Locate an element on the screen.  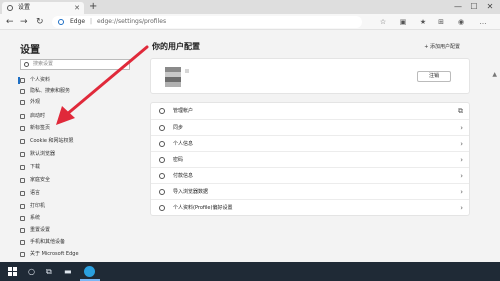
search-icon: ○ is located at coordinates (31, 271).